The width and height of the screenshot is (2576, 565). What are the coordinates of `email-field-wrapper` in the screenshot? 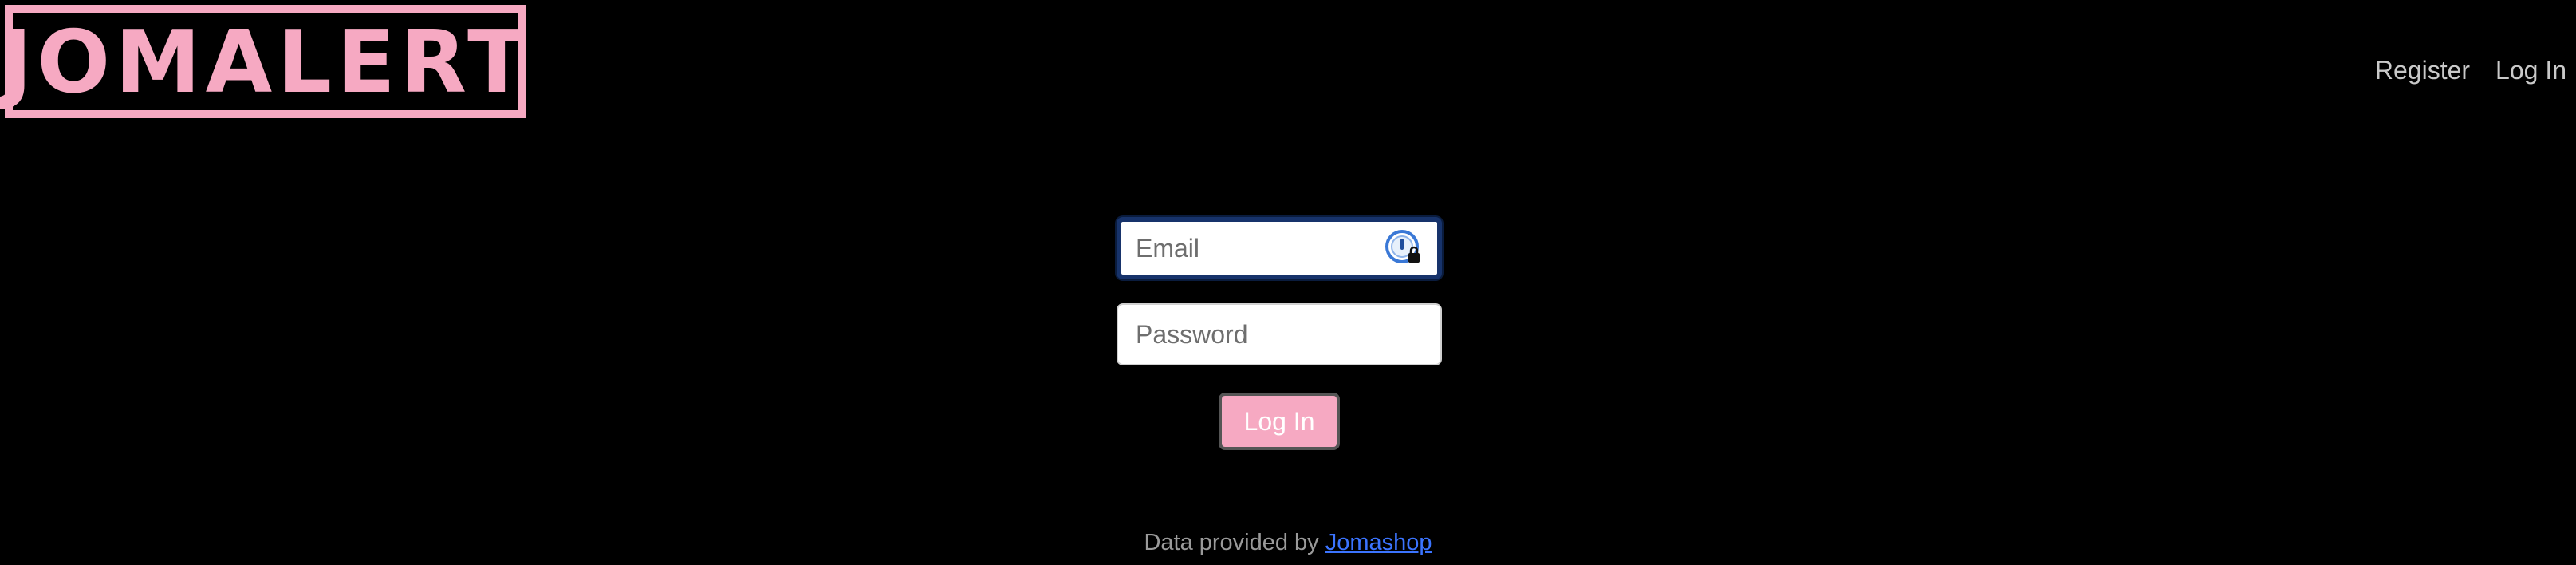 It's located at (1279, 248).